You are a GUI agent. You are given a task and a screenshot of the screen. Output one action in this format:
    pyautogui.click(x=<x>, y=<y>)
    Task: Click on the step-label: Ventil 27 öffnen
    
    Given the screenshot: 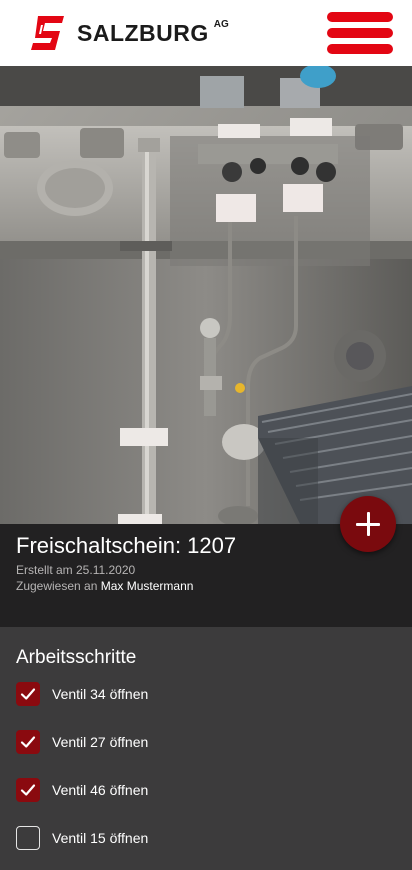 What is the action you would take?
    pyautogui.click(x=100, y=742)
    